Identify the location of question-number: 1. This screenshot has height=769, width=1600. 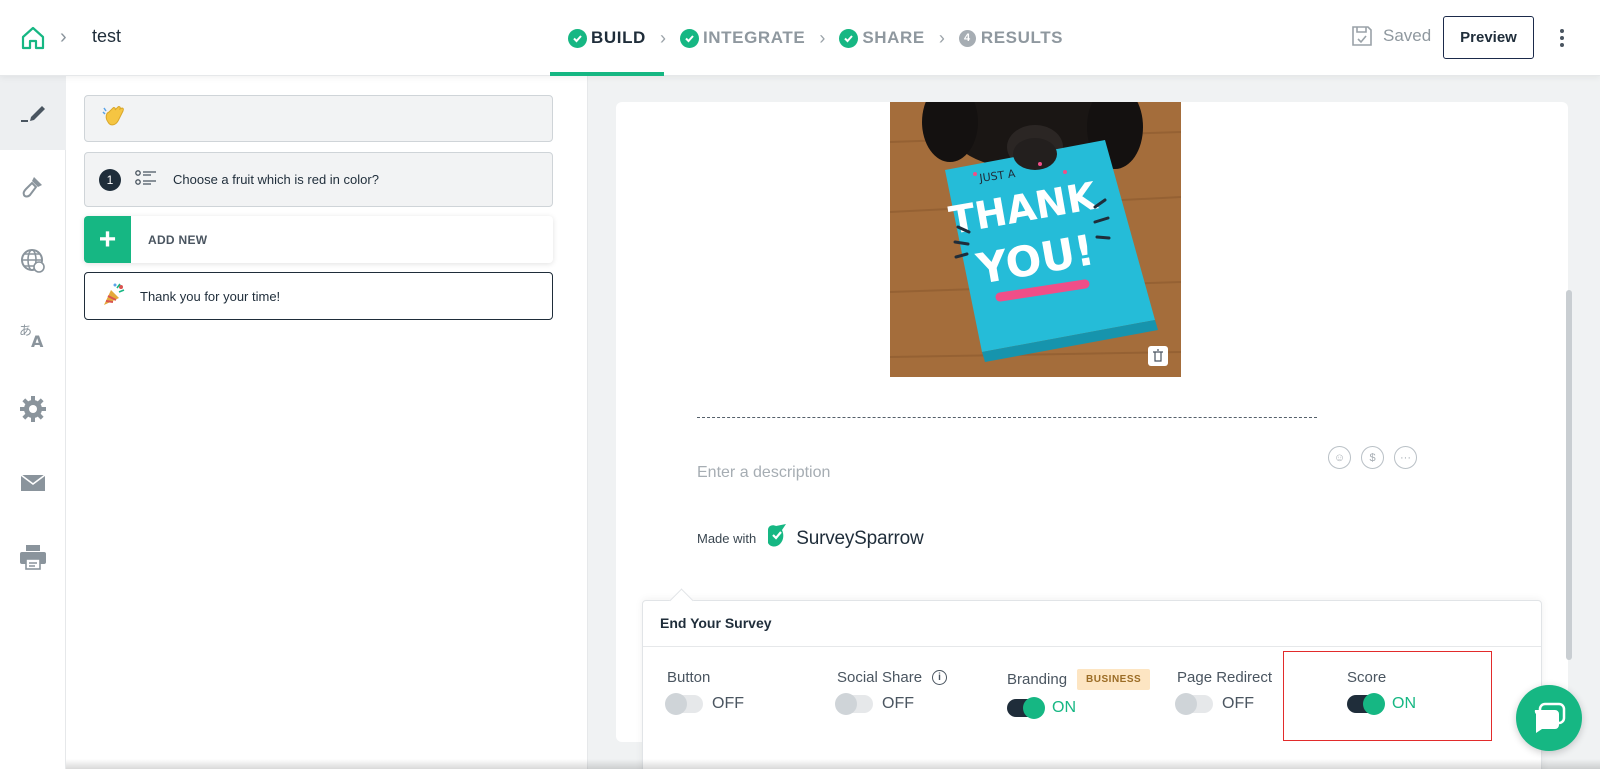
(110, 179).